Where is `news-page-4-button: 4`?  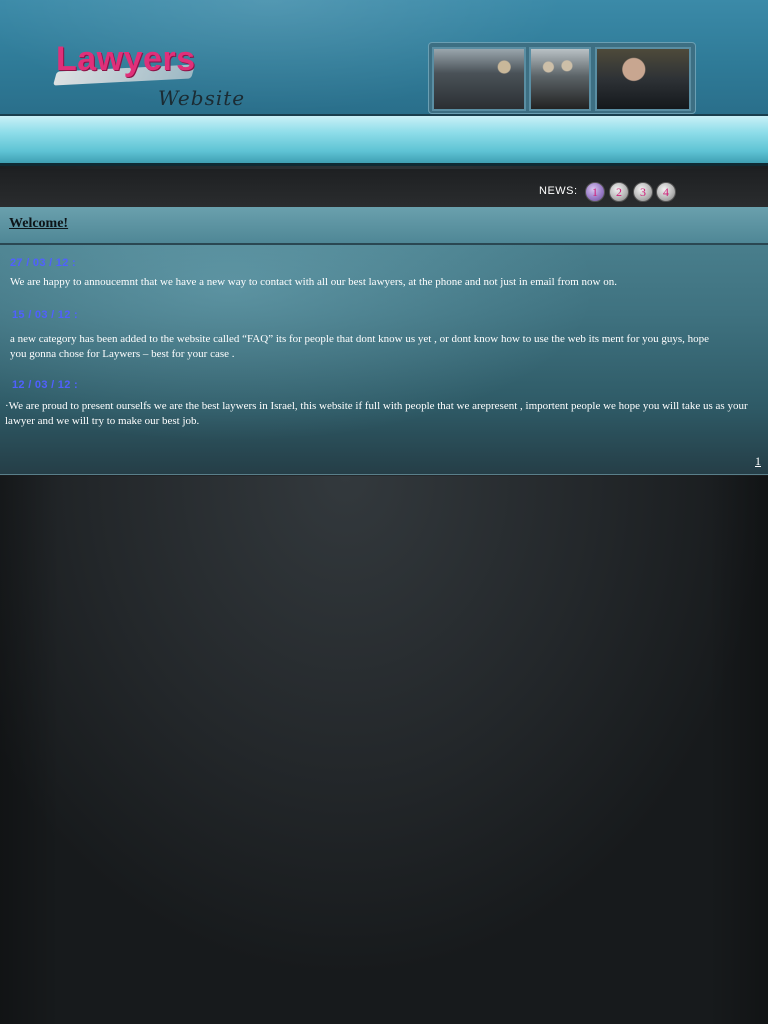 news-page-4-button: 4 is located at coordinates (666, 192).